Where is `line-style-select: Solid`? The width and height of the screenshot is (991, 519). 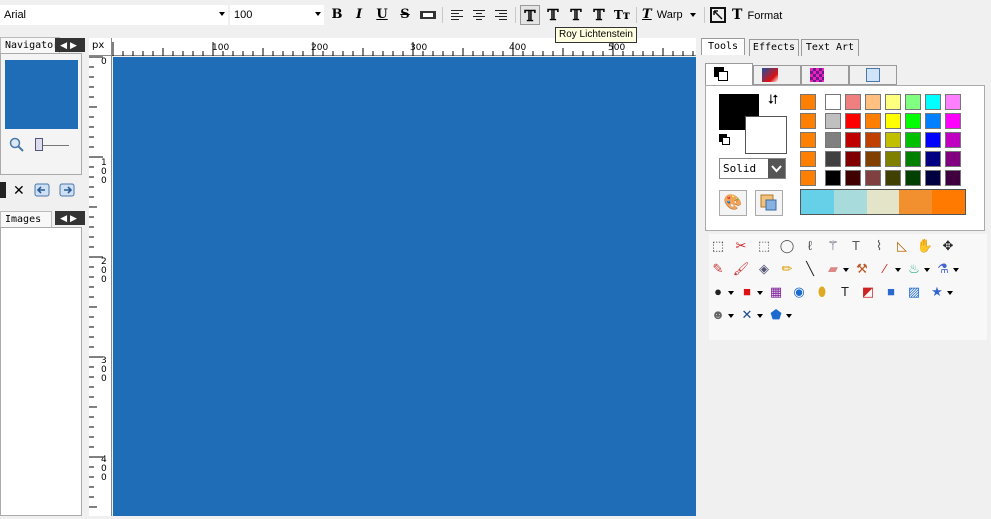 line-style-select: Solid is located at coordinates (752, 168).